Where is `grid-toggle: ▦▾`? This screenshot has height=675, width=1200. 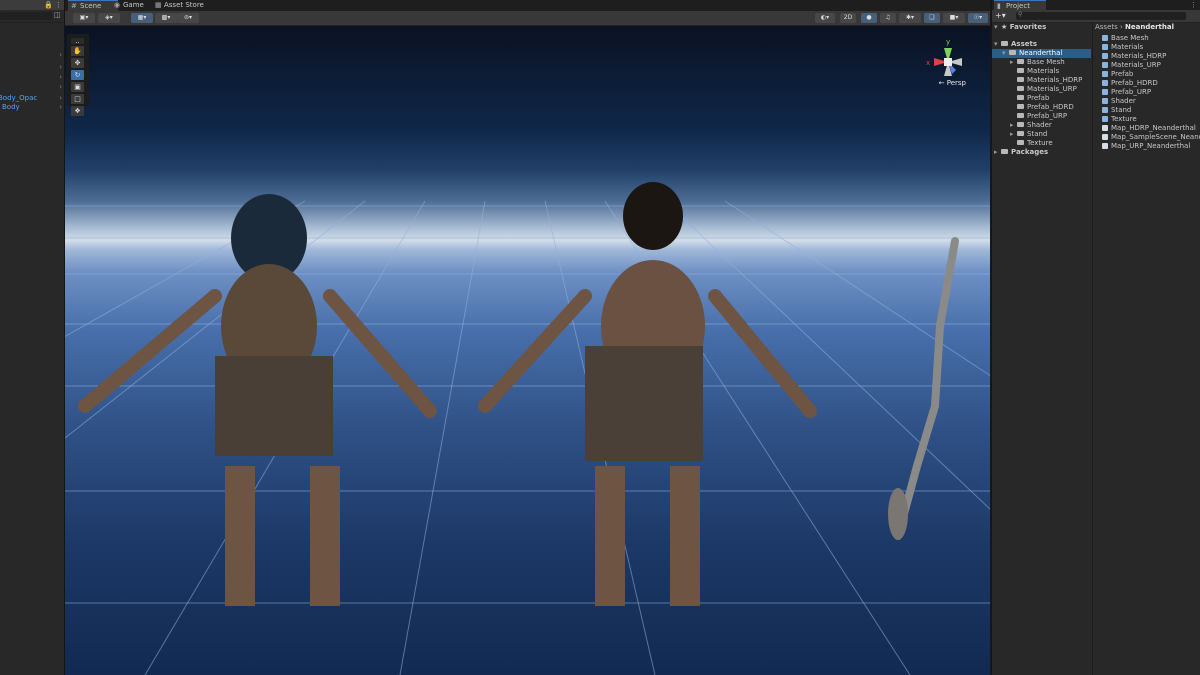 grid-toggle: ▦▾ is located at coordinates (142, 18).